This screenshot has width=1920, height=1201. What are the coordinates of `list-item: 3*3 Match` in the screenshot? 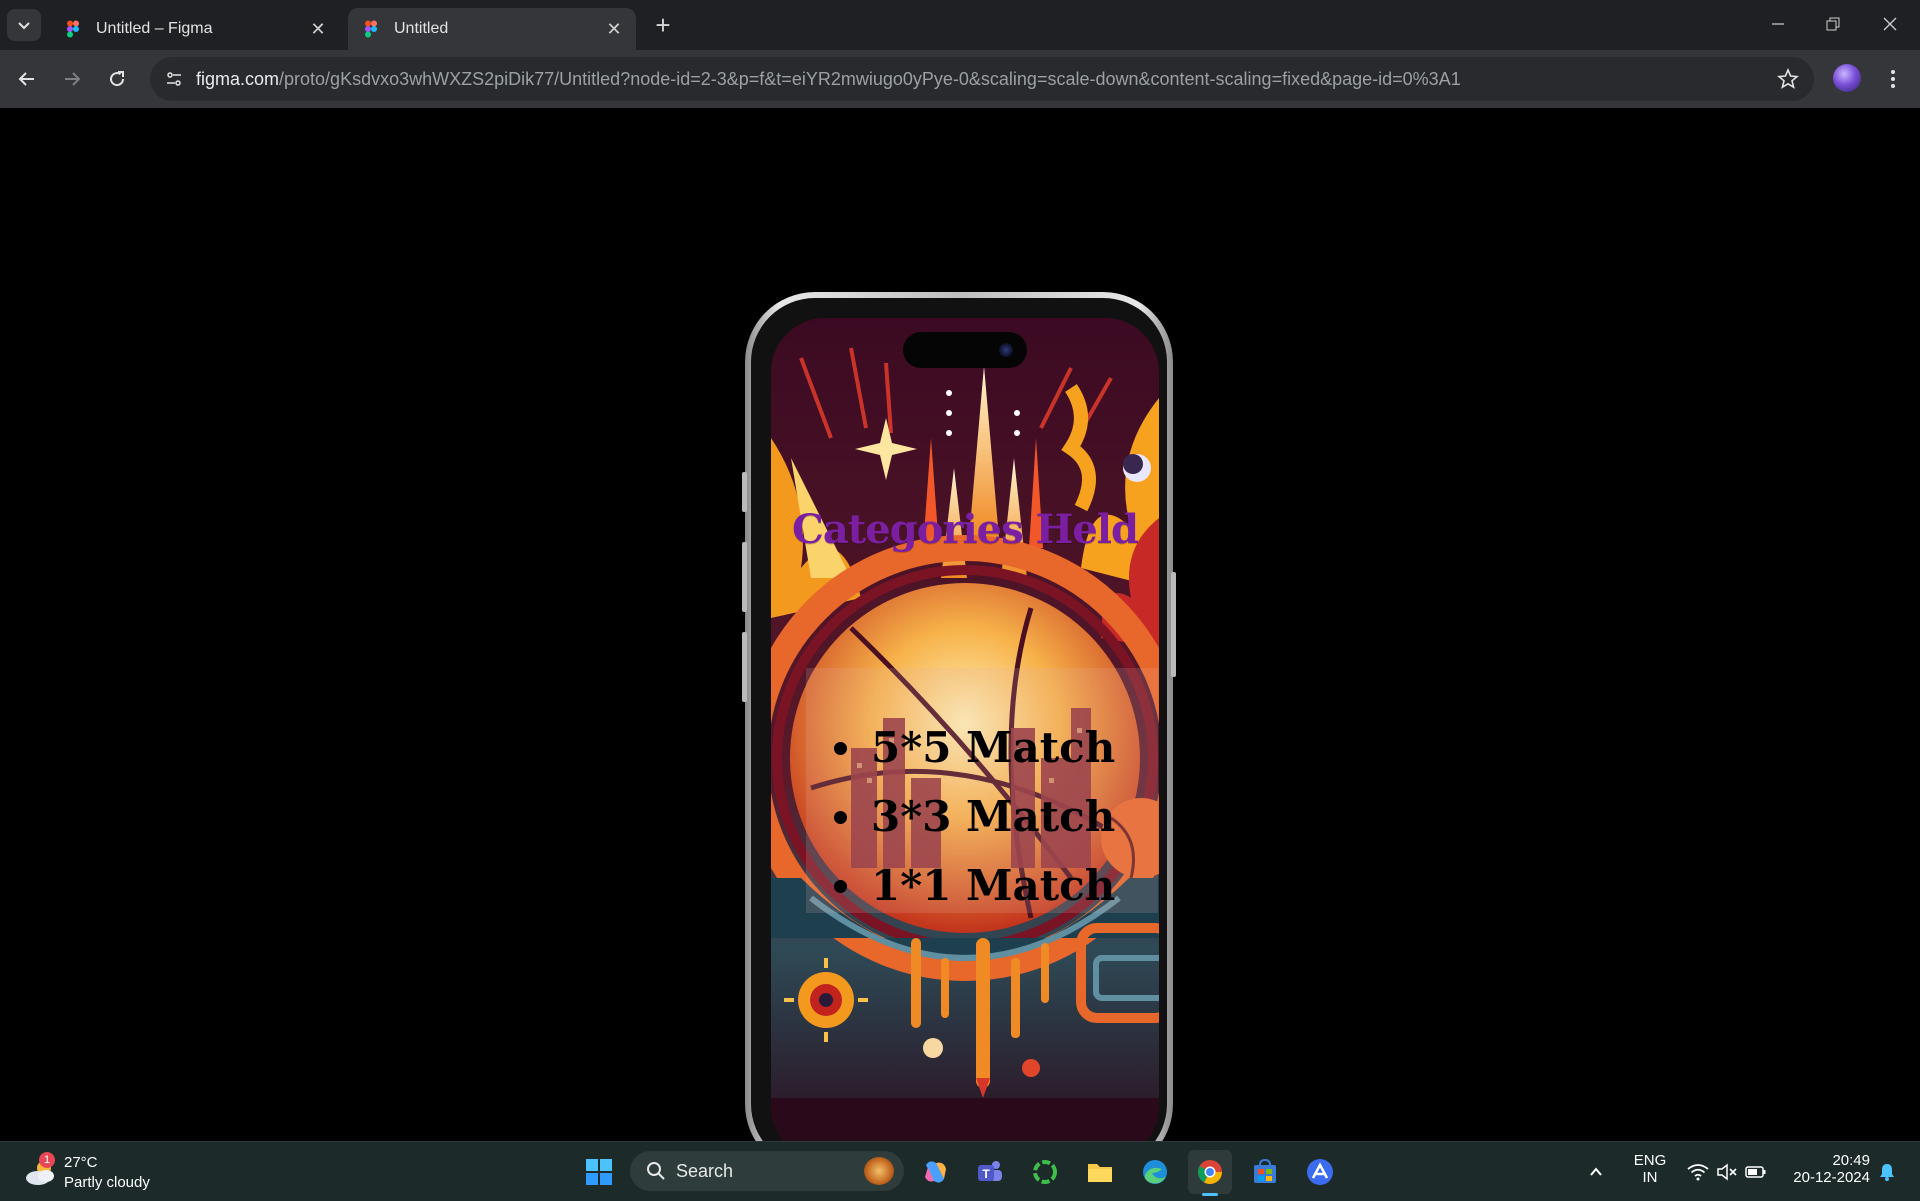 It's located at (991, 816).